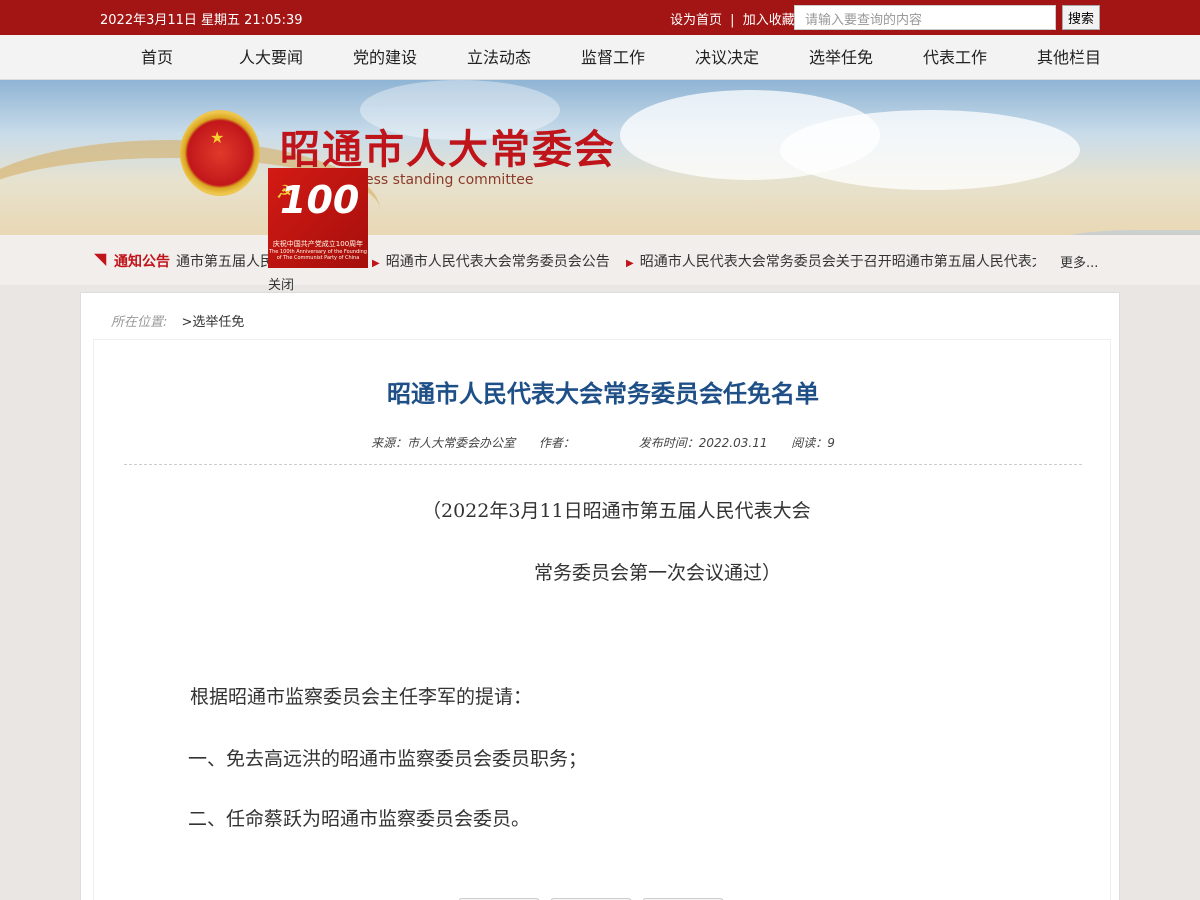 The width and height of the screenshot is (1200, 900). Describe the element at coordinates (727, 57) in the screenshot. I see `nav-item-resolutions: 决议决定` at that location.